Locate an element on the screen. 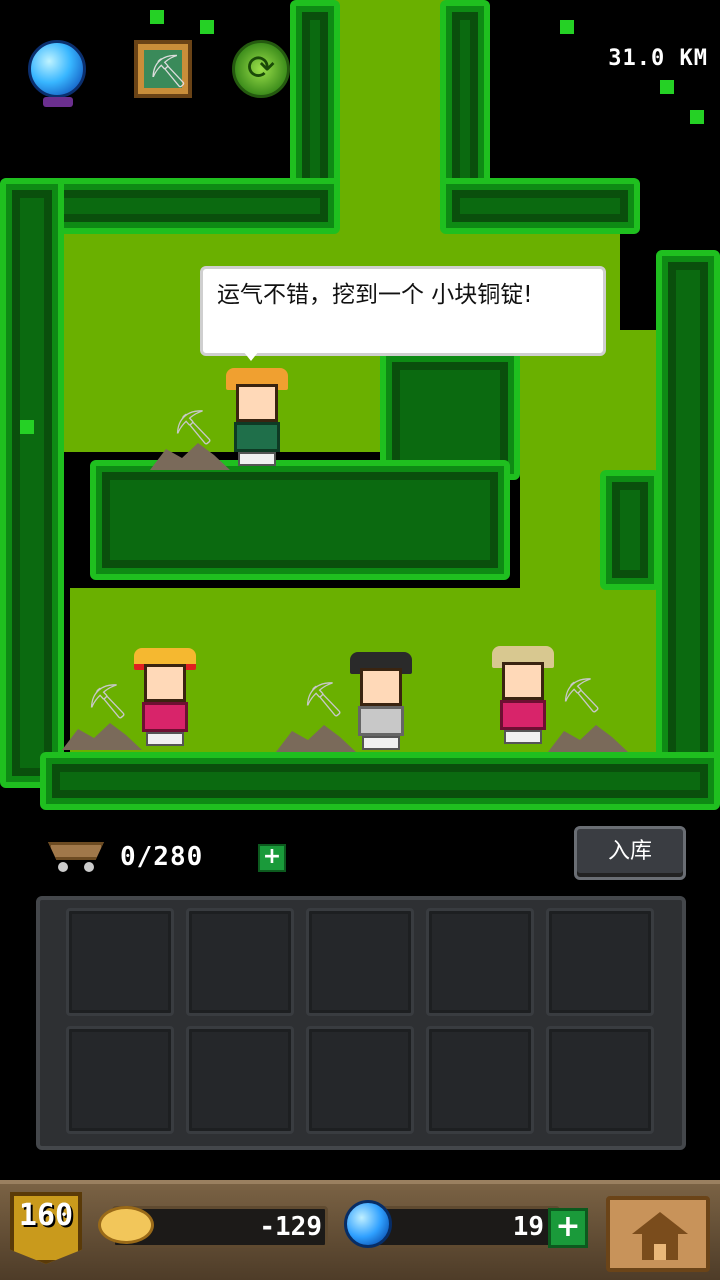  hedge-right-top is located at coordinates (465, 100).